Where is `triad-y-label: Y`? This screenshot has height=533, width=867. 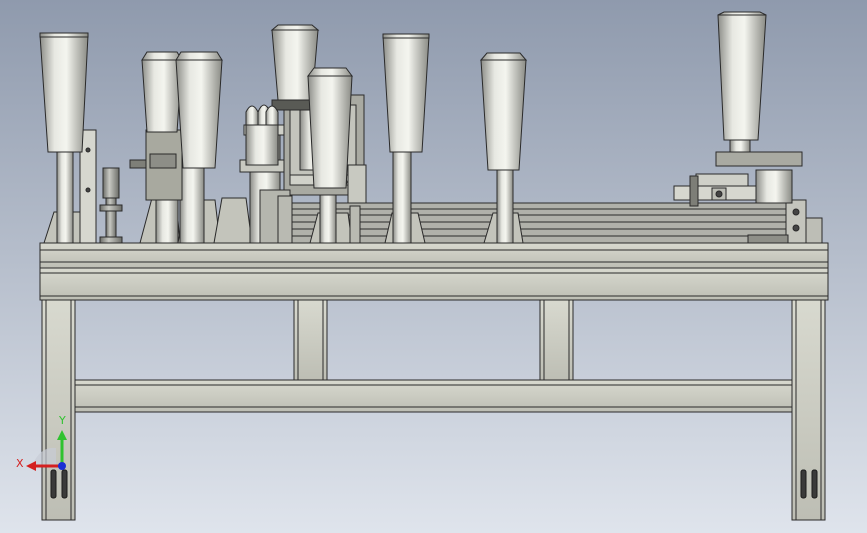
triad-y-label: Y is located at coordinates (62, 420).